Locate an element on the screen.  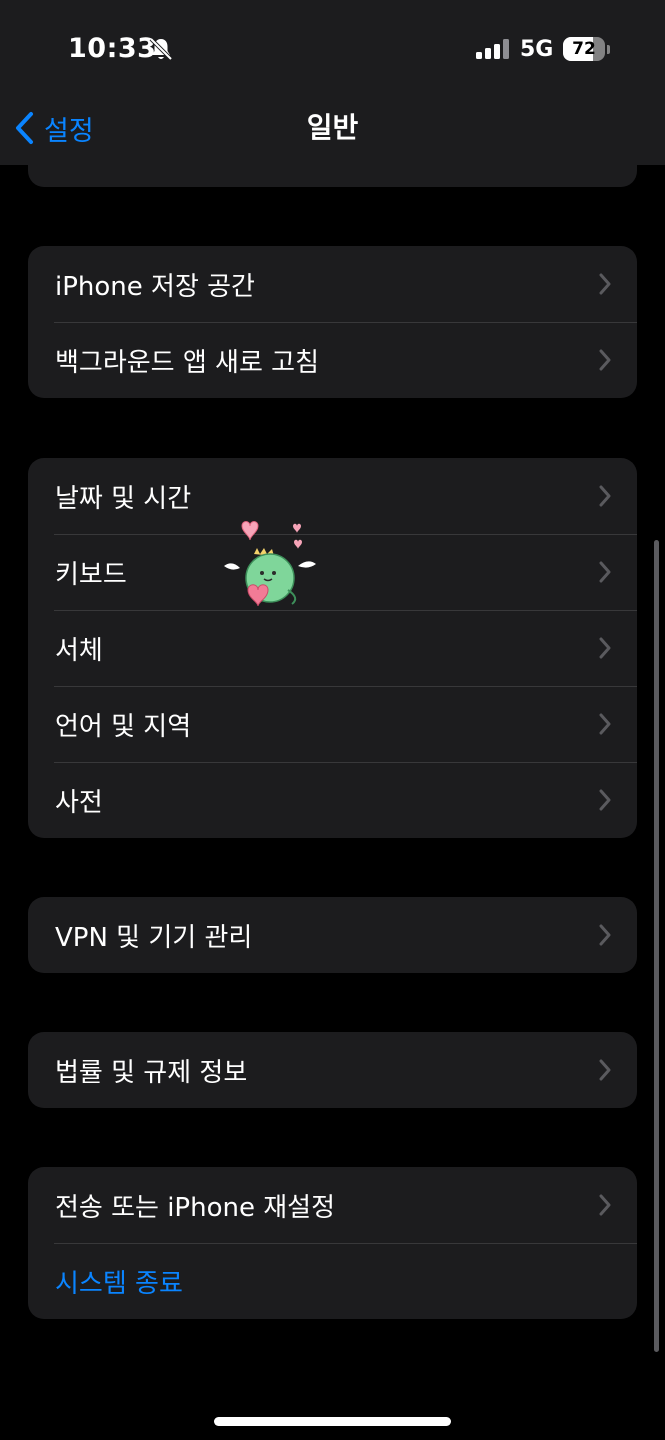
network-type: 5G is located at coordinates (537, 49).